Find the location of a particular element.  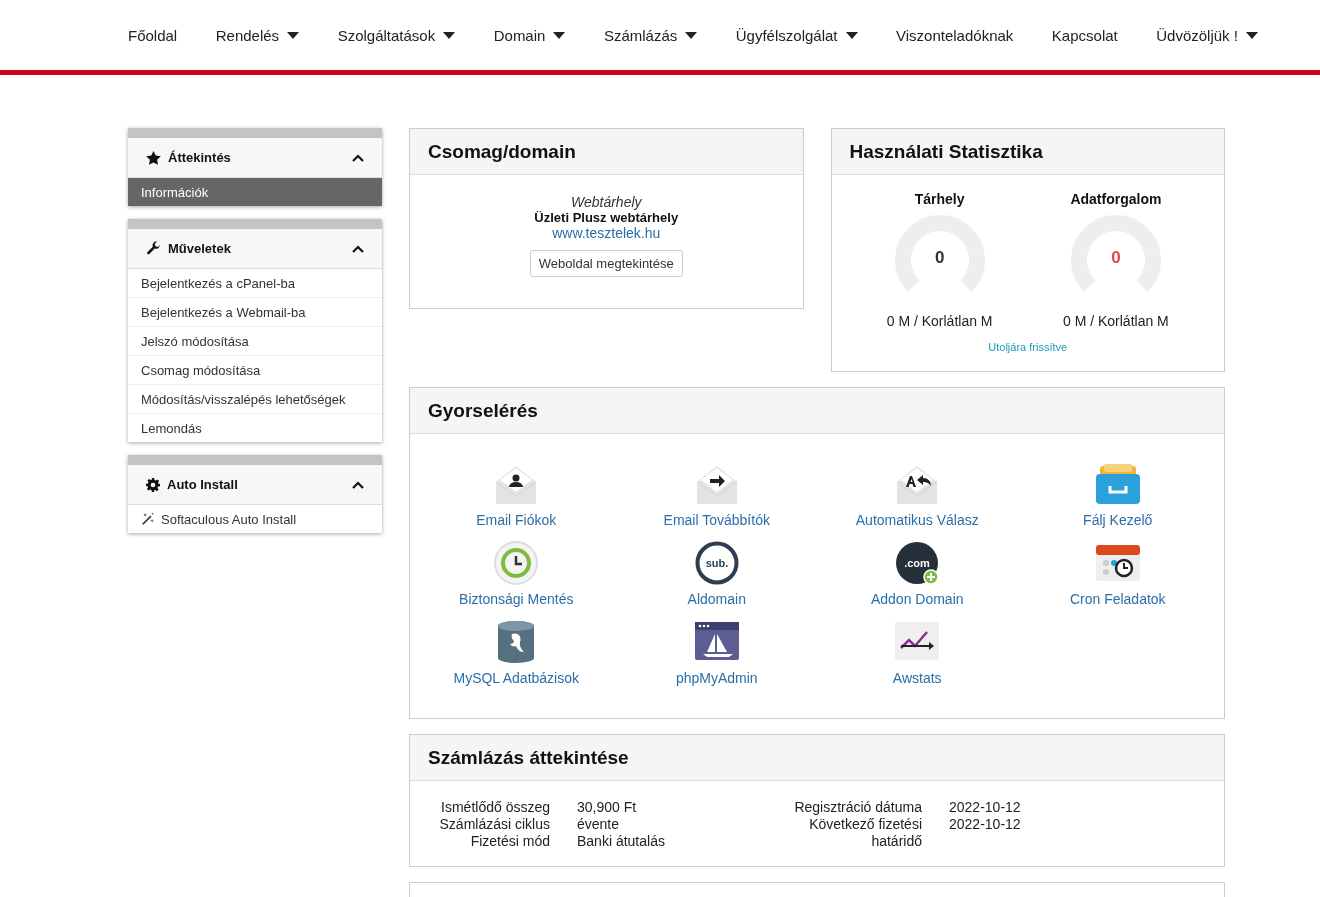

panel-title: Áttekintés is located at coordinates (200, 157).